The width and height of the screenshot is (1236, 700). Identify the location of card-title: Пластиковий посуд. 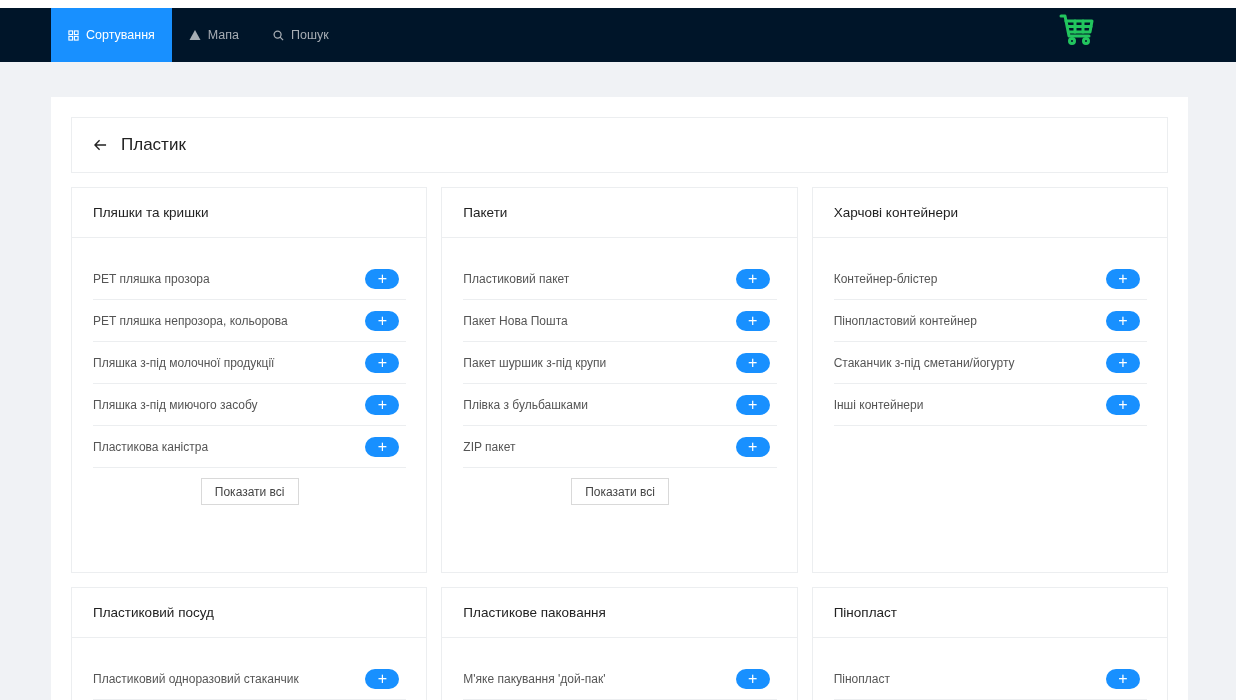
(153, 612).